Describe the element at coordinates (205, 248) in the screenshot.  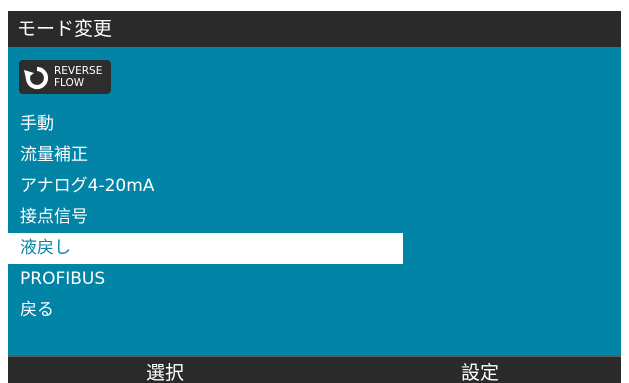
I see `menu-item-liquid-return: 液戻し` at that location.